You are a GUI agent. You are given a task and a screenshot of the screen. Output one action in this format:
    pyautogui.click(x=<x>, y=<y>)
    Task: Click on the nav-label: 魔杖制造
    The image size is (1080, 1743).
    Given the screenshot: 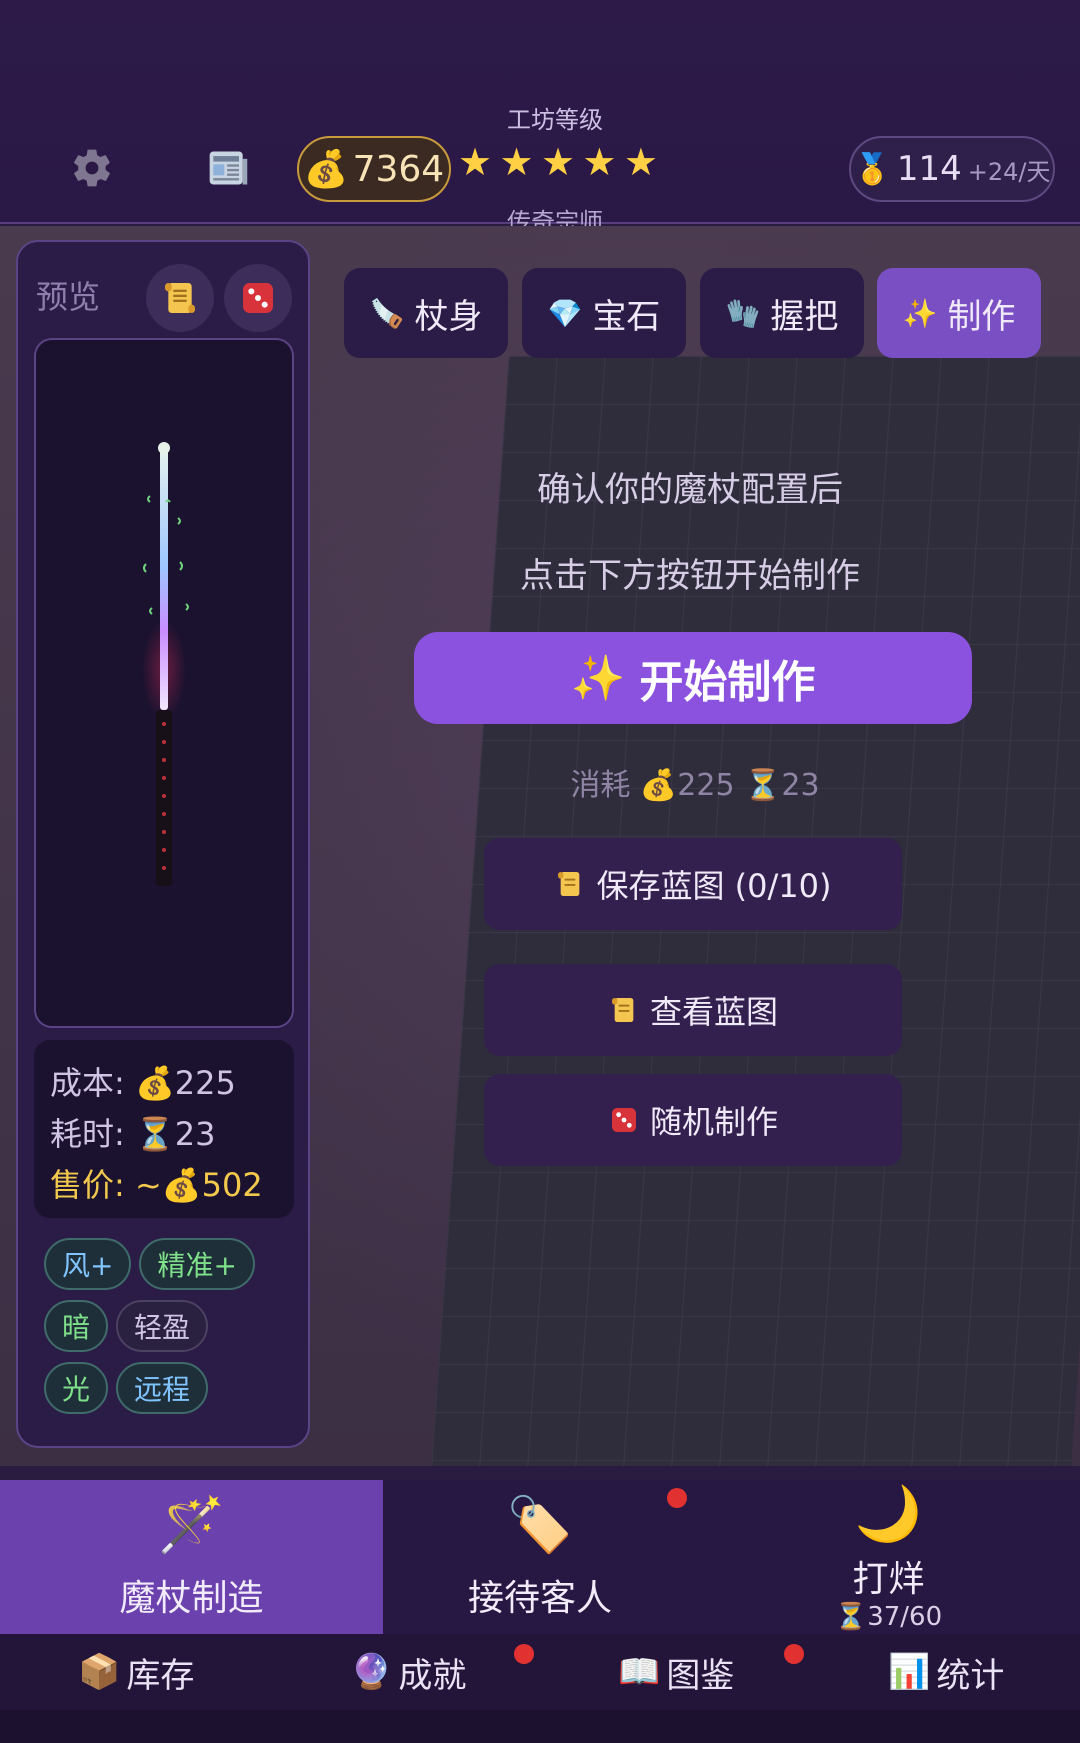 What is the action you would take?
    pyautogui.click(x=191, y=1598)
    